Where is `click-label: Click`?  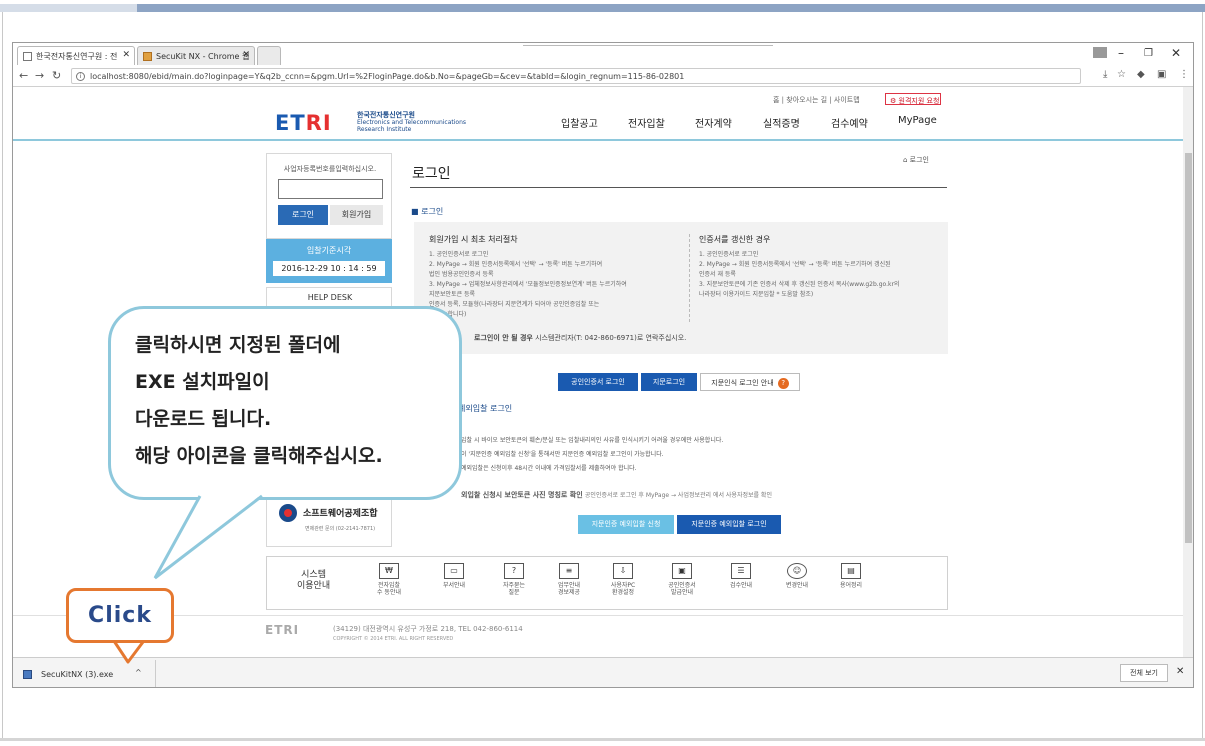
click-label: Click is located at coordinates (120, 615).